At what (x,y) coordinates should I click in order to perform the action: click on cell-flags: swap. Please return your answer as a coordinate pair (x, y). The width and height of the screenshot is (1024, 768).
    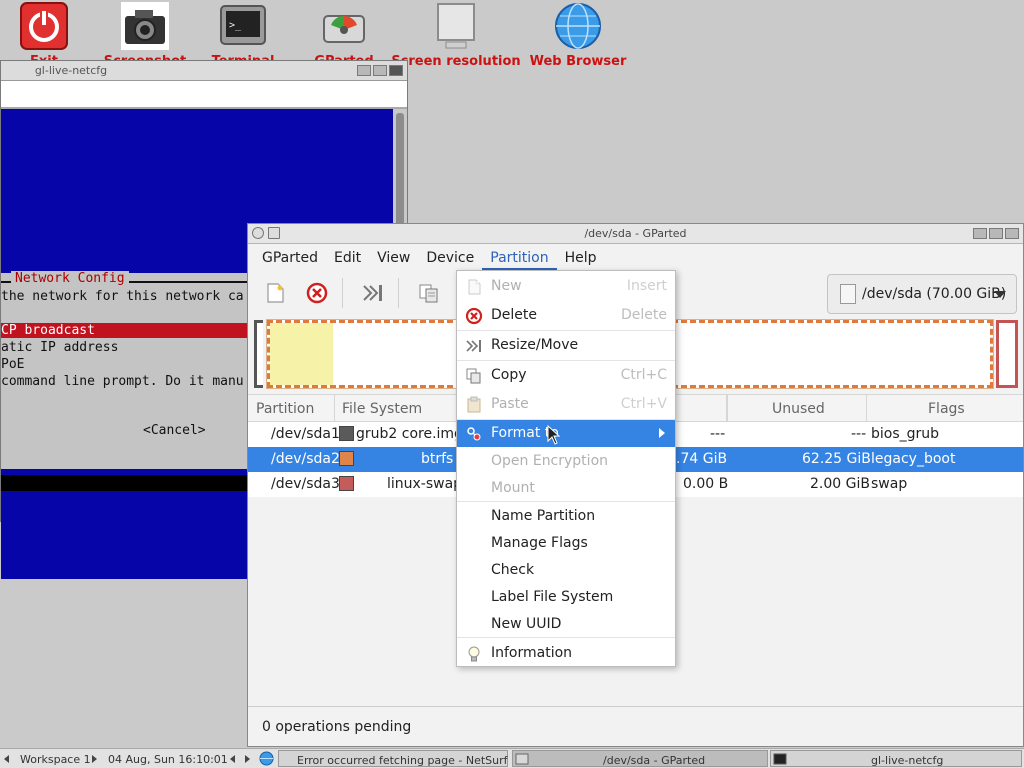
    Looking at the image, I should click on (889, 484).